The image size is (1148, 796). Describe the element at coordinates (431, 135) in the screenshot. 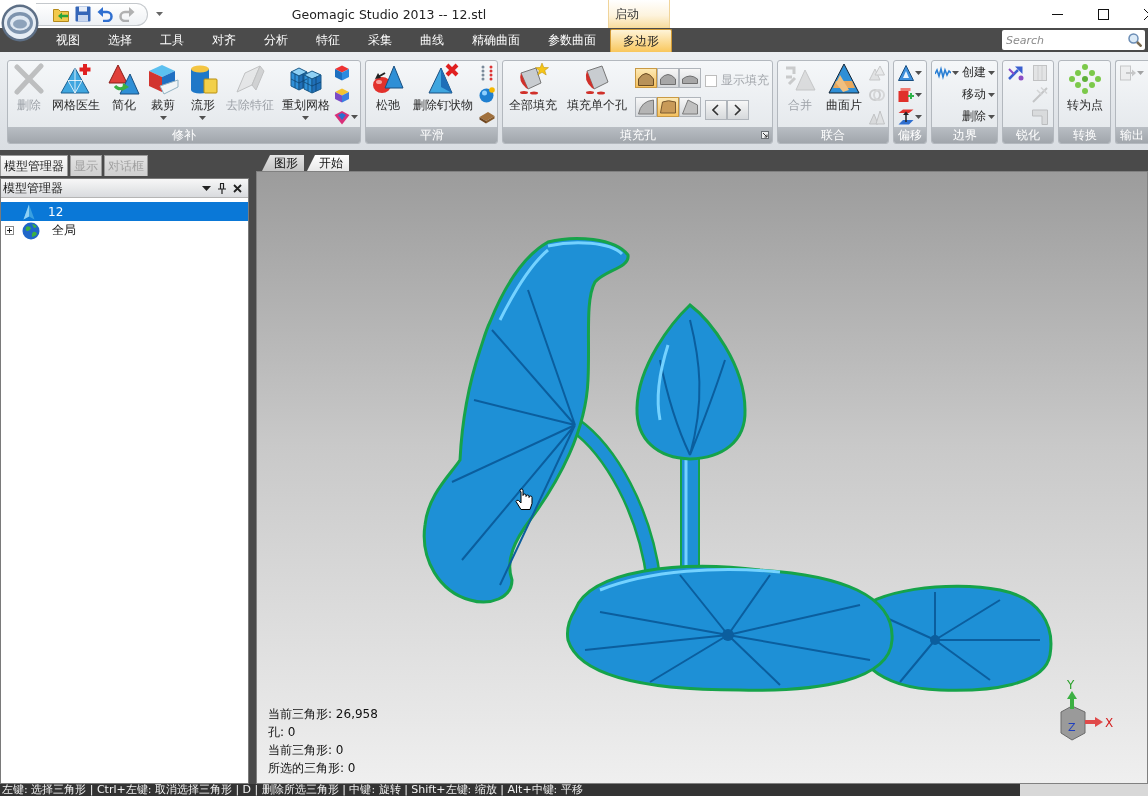

I see `group-label: 平滑` at that location.